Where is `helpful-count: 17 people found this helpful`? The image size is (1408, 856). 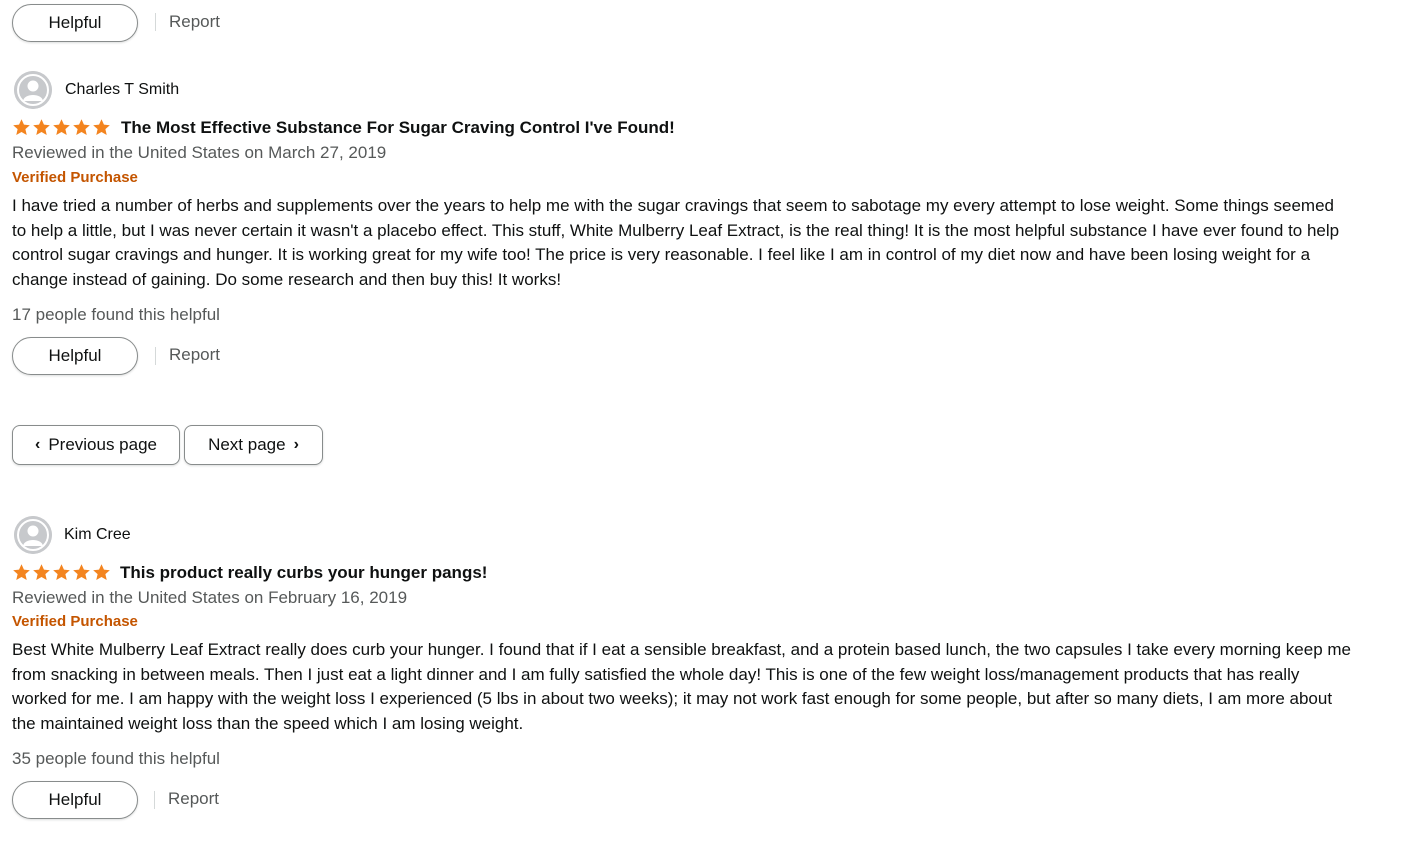 helpful-count: 17 people found this helpful is located at coordinates (116, 314).